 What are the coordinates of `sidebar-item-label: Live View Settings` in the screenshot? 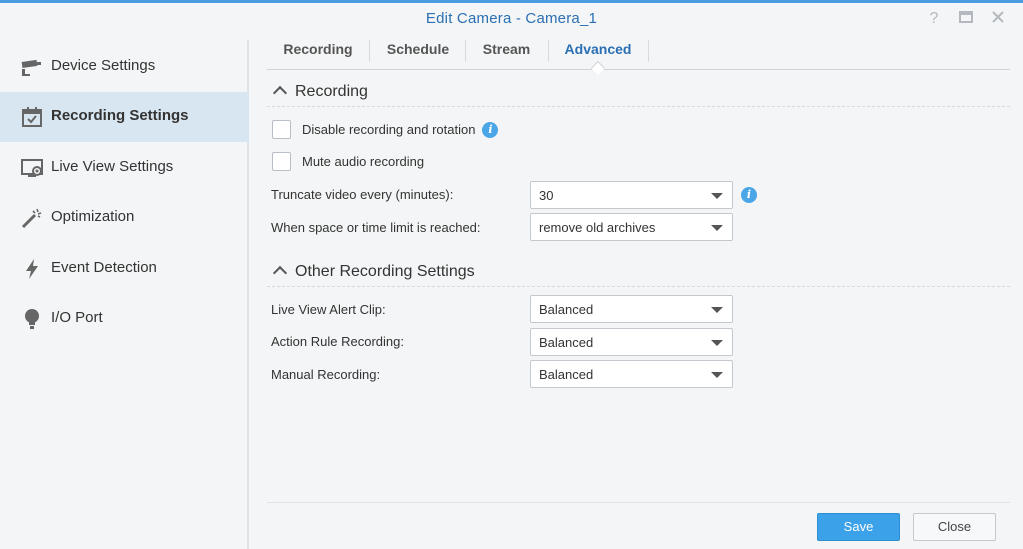 It's located at (112, 166).